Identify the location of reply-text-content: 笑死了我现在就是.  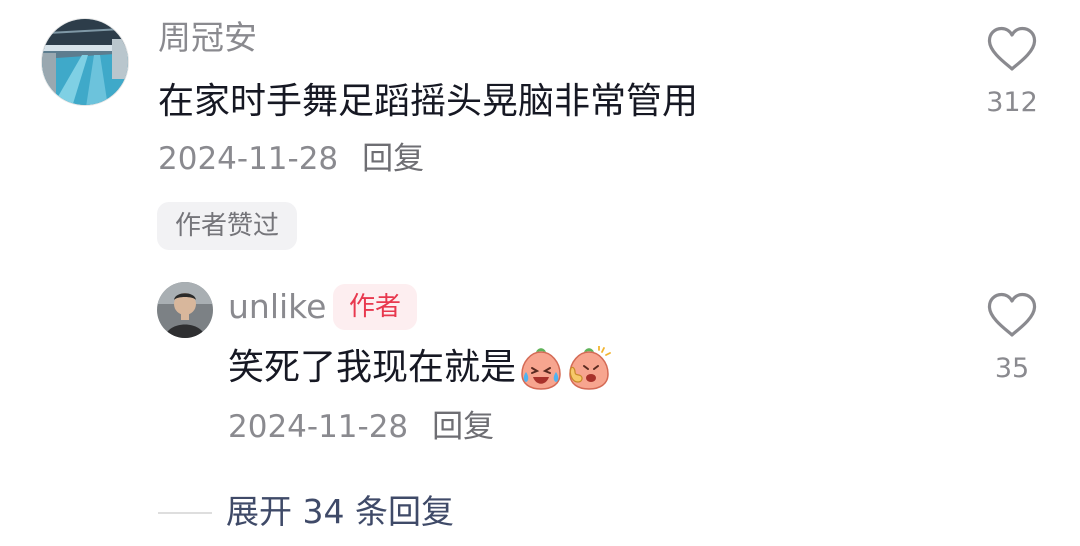
(372, 367).